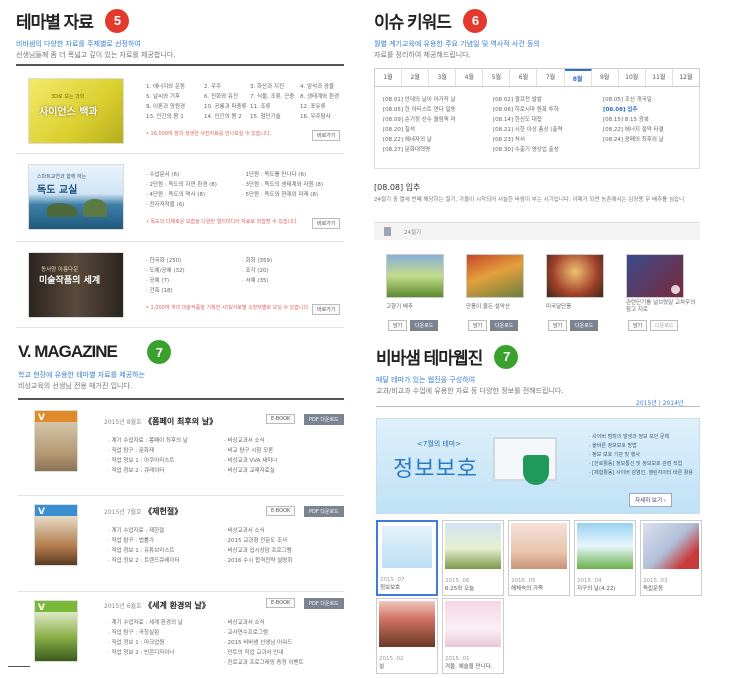  What do you see at coordinates (407, 558) in the screenshot?
I see `webzine-tile: 2015 .07 정보보호` at bounding box center [407, 558].